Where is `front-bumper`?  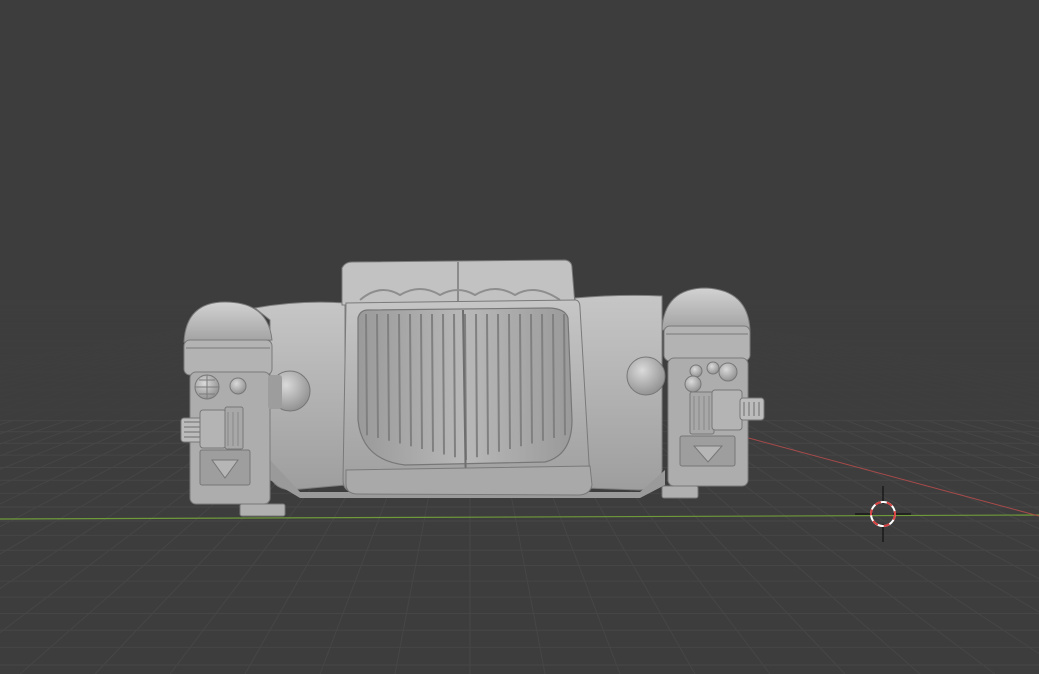
front-bumper is located at coordinates (469, 480).